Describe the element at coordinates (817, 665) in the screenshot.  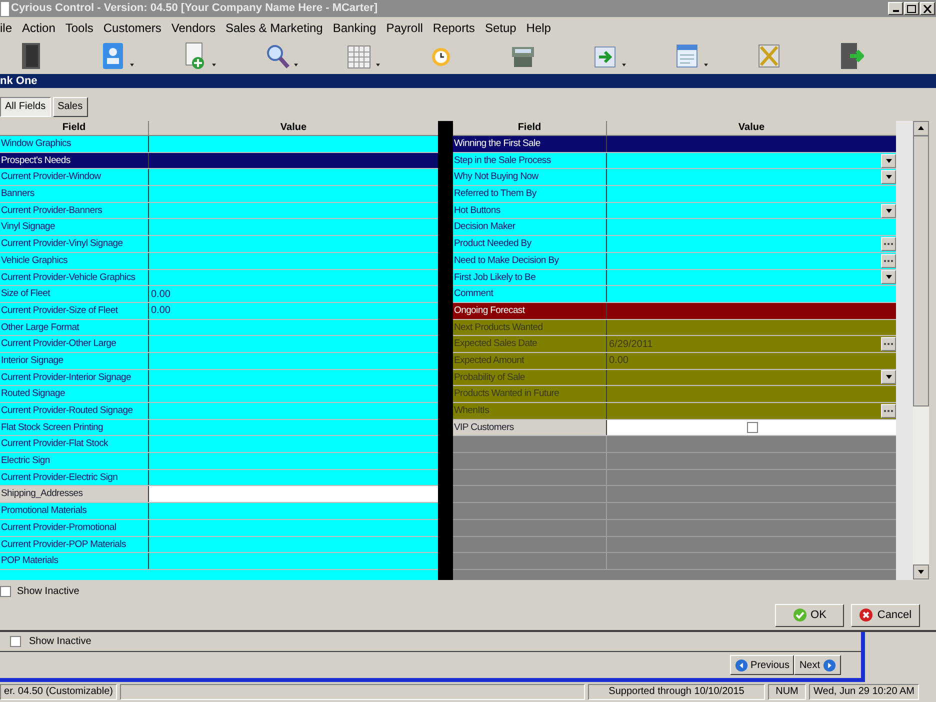
I see `next-button: Next` at that location.